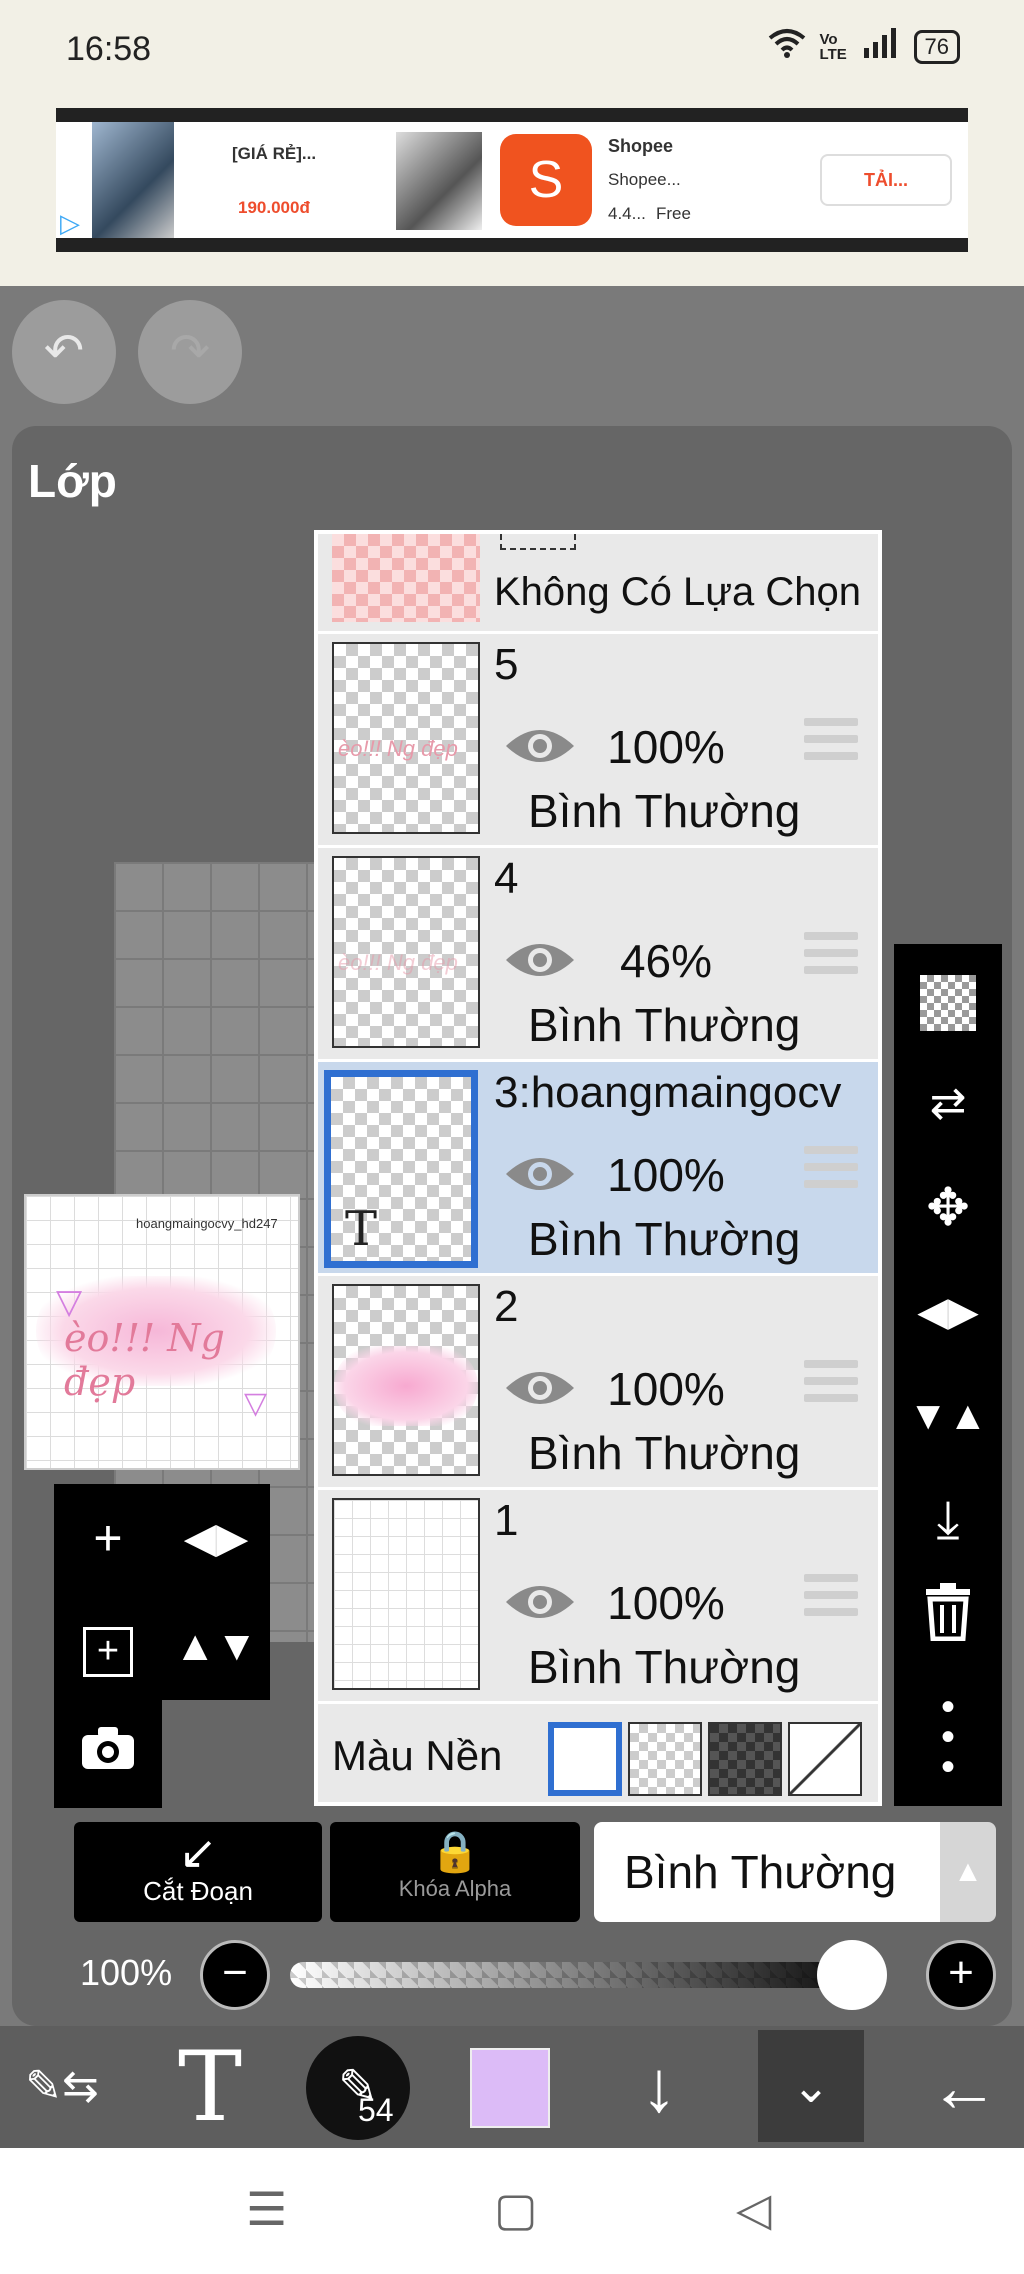 The height and width of the screenshot is (2274, 1024). What do you see at coordinates (948, 1624) in the screenshot?
I see `delete-layer-button` at bounding box center [948, 1624].